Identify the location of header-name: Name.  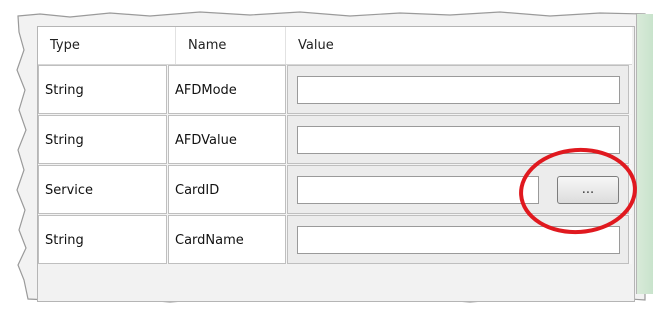
(231, 45).